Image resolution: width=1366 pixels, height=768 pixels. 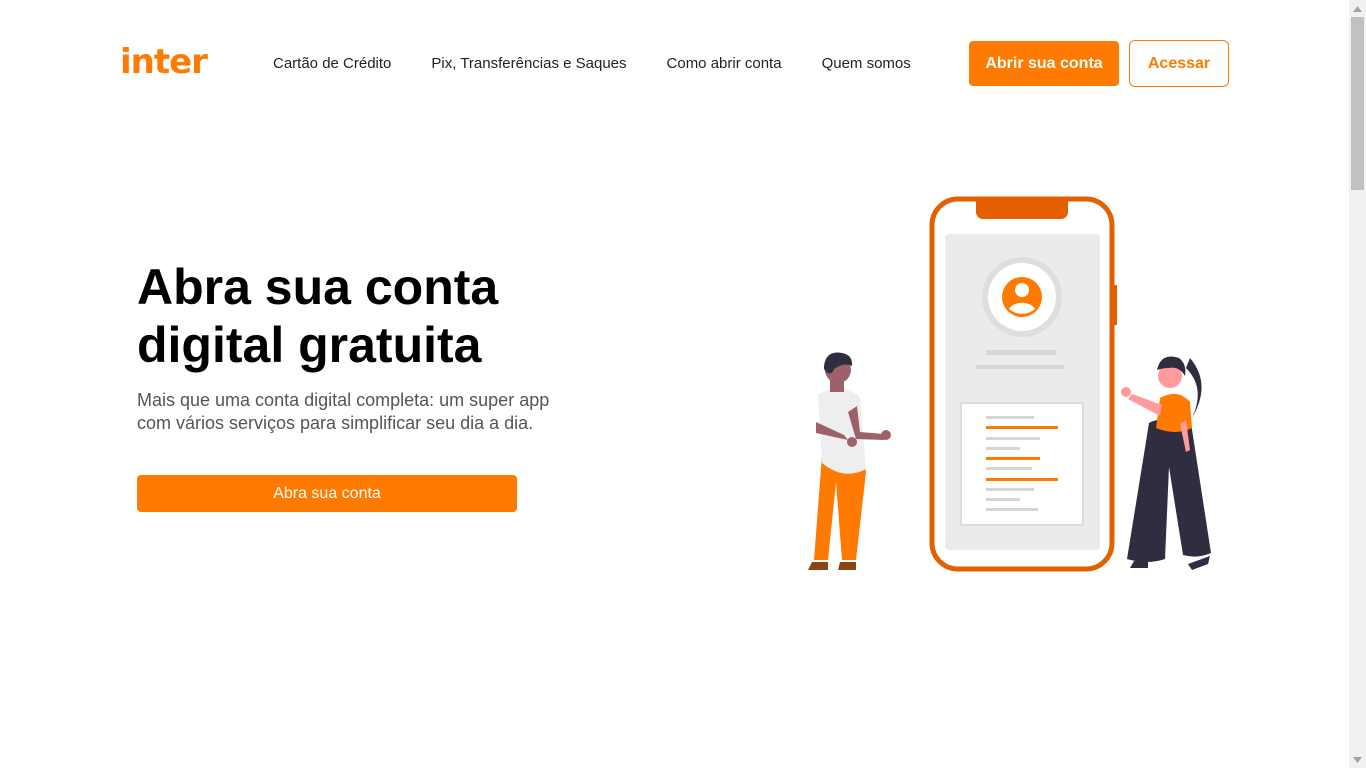 What do you see at coordinates (866, 64) in the screenshot?
I see `nav-item-about-us: Quem somos` at bounding box center [866, 64].